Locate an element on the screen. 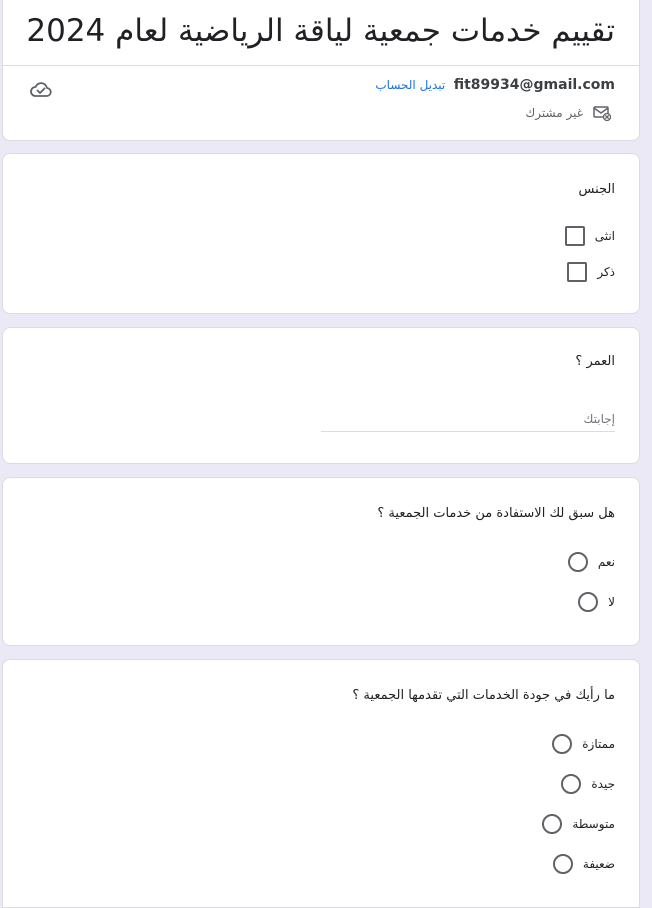 The height and width of the screenshot is (908, 652). header-divider is located at coordinates (321, 65).